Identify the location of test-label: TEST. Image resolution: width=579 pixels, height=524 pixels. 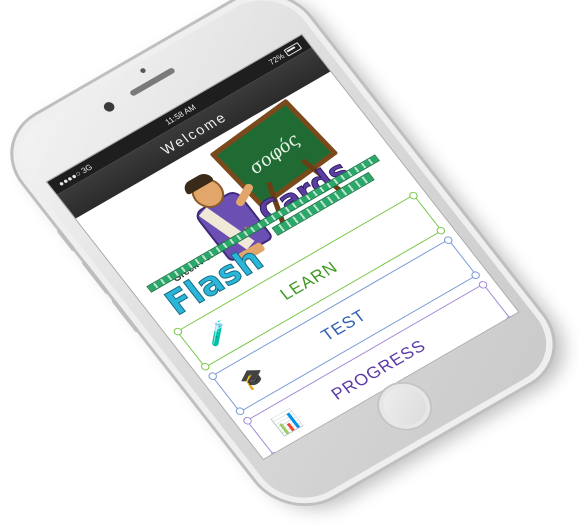
(344, 325).